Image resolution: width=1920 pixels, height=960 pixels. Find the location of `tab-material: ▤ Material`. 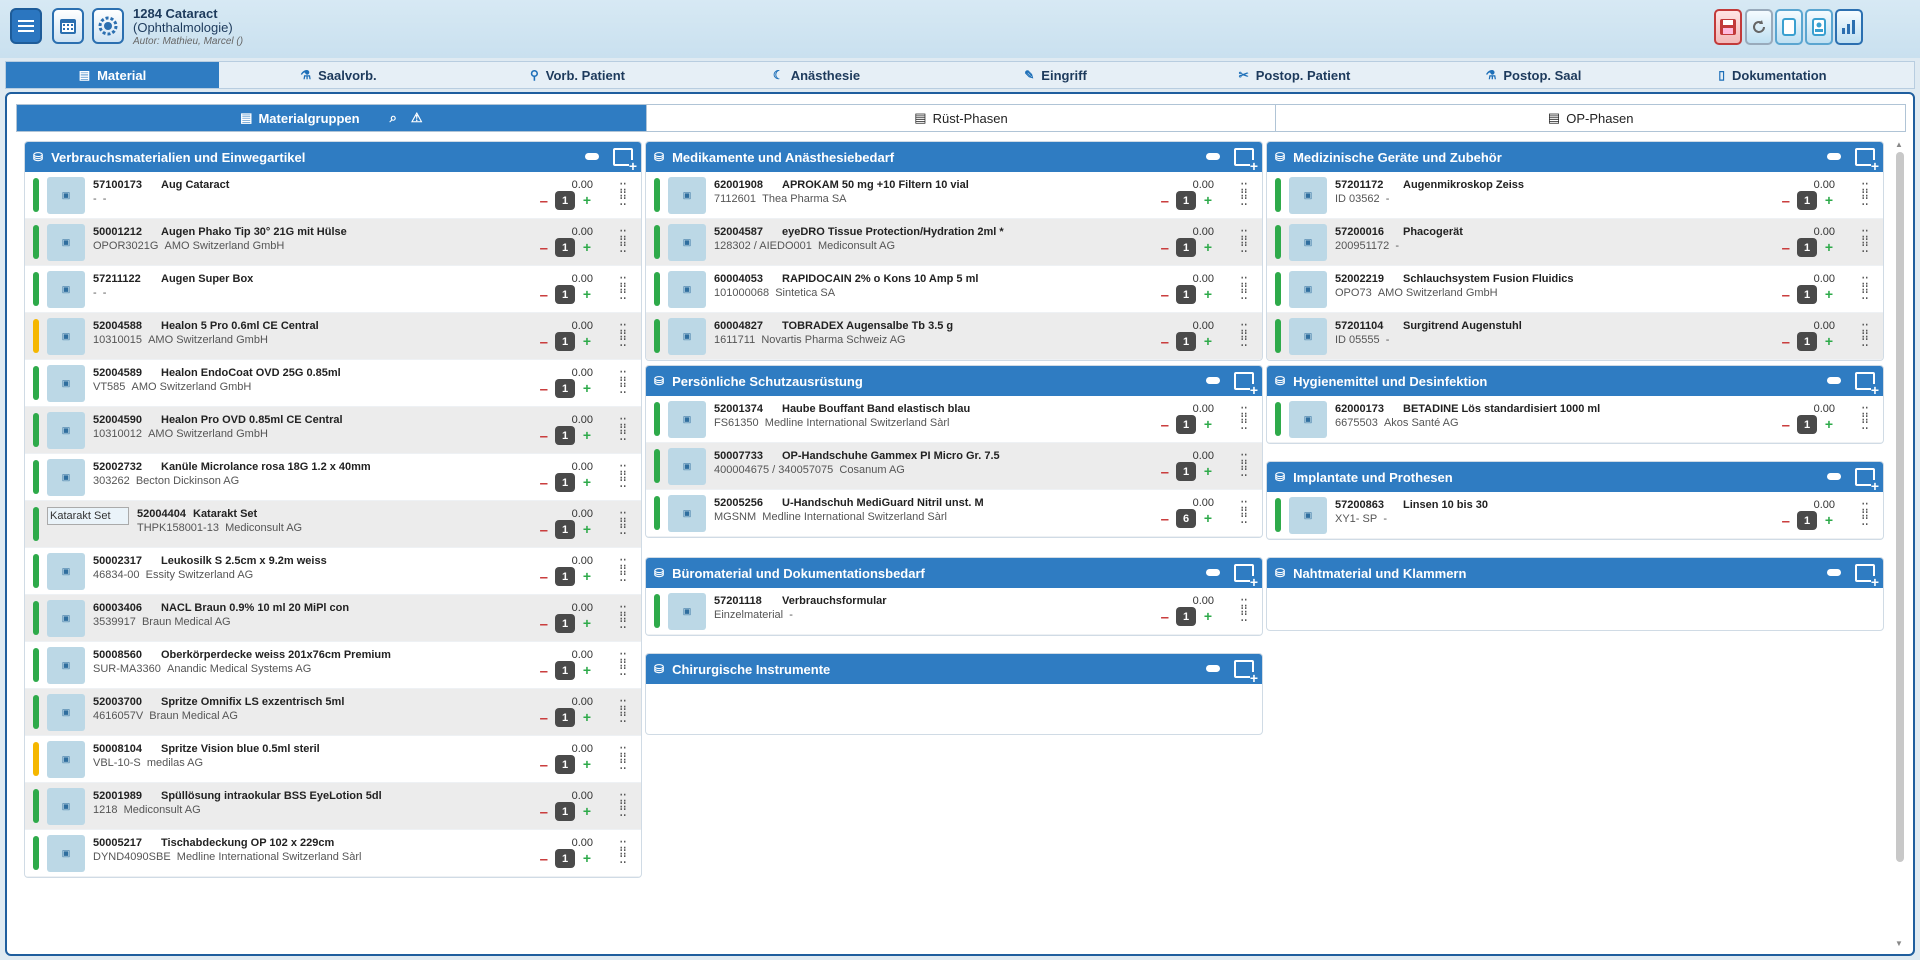

tab-material: ▤ Material is located at coordinates (112, 75).